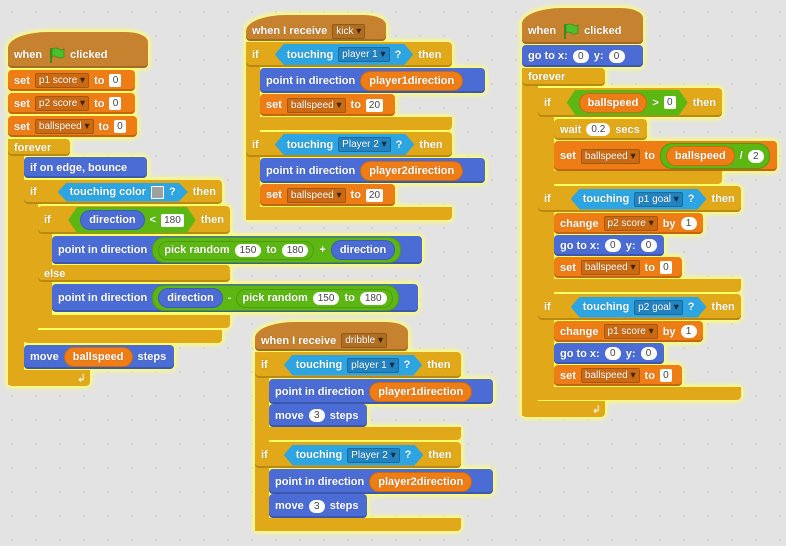  I want to click on variable-dropdown: p2 score, so click(630, 223).